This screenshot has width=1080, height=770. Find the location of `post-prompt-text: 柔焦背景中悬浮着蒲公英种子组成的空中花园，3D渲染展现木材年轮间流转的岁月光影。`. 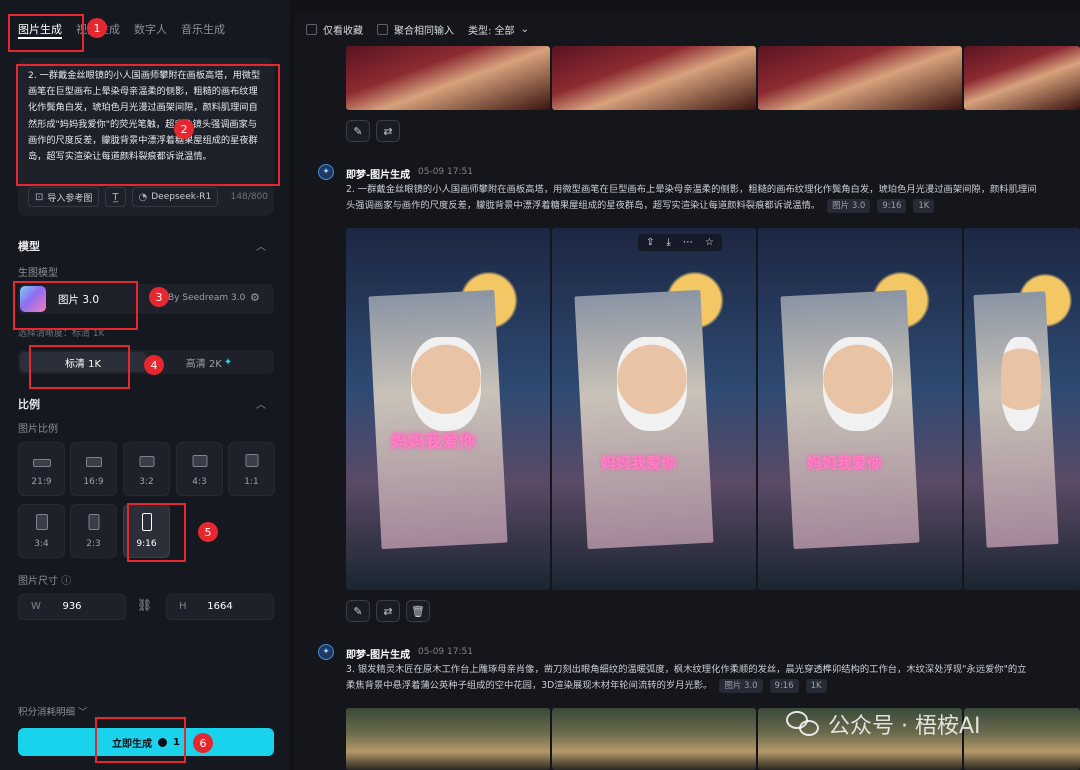

post-prompt-text: 柔焦背景中悬浮着蒲公英种子组成的空中花园，3D渲染展现木材年轮间流转的岁月光影。 is located at coordinates (529, 685).